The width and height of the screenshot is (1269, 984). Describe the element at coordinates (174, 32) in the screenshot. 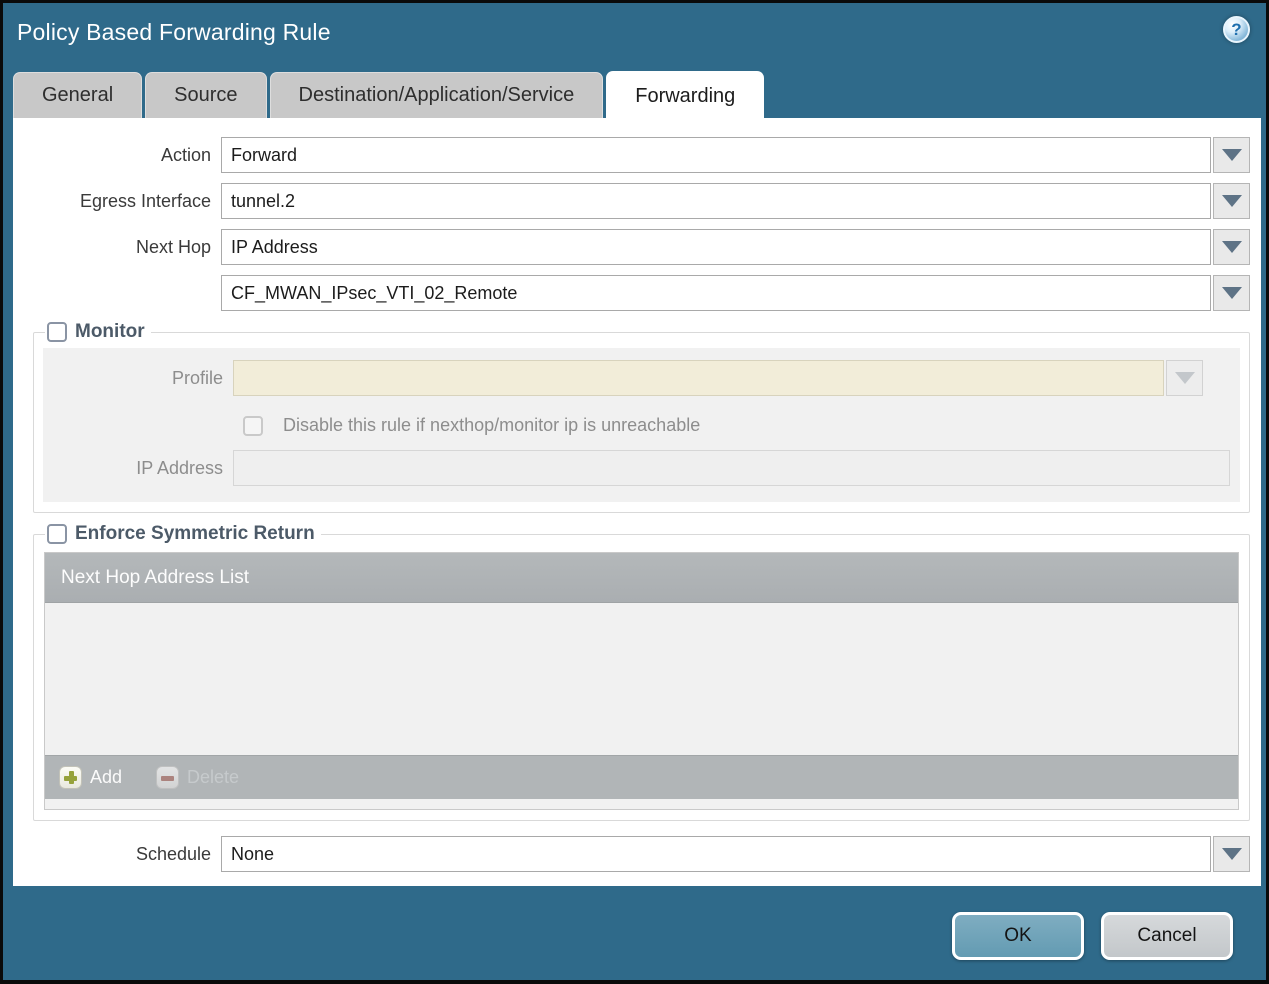

I see `dialog-title: Policy Based Forwarding Rule` at that location.